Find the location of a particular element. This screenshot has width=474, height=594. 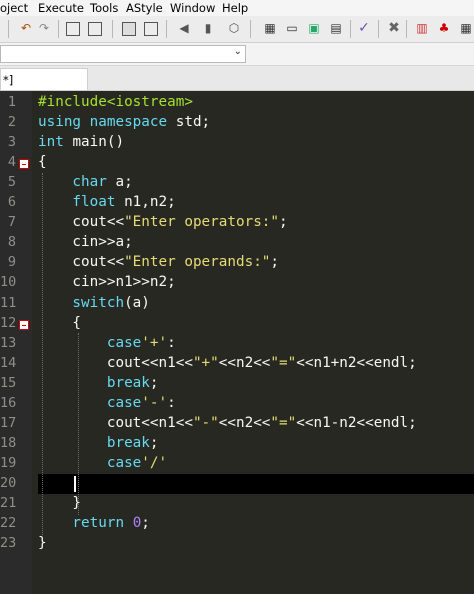

line-number: 7 is located at coordinates (11, 222).